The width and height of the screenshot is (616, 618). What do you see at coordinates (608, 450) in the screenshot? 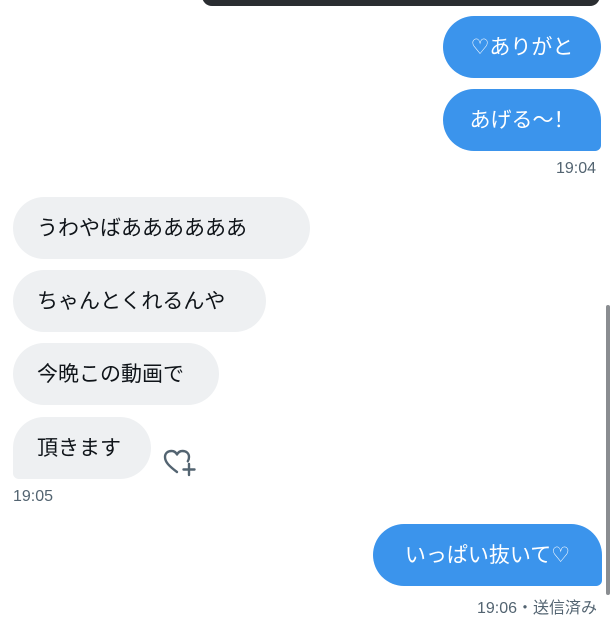
I see `scrollbar` at bounding box center [608, 450].